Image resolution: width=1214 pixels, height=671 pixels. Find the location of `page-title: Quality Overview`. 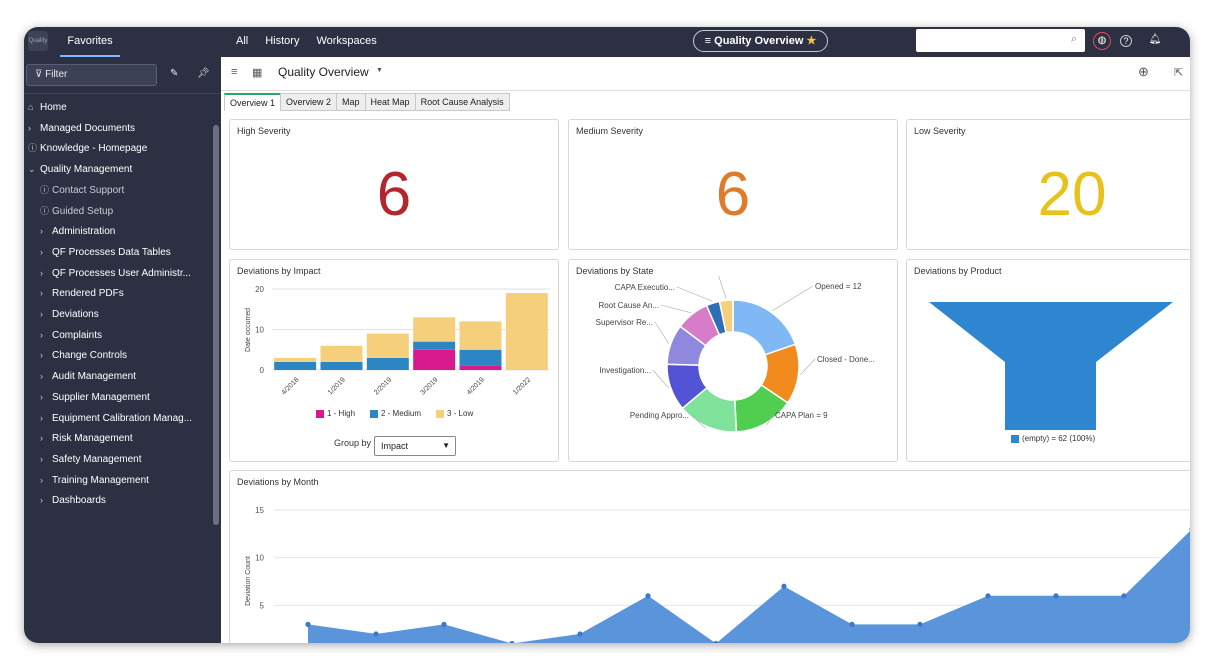

page-title: Quality Overview is located at coordinates (323, 72).